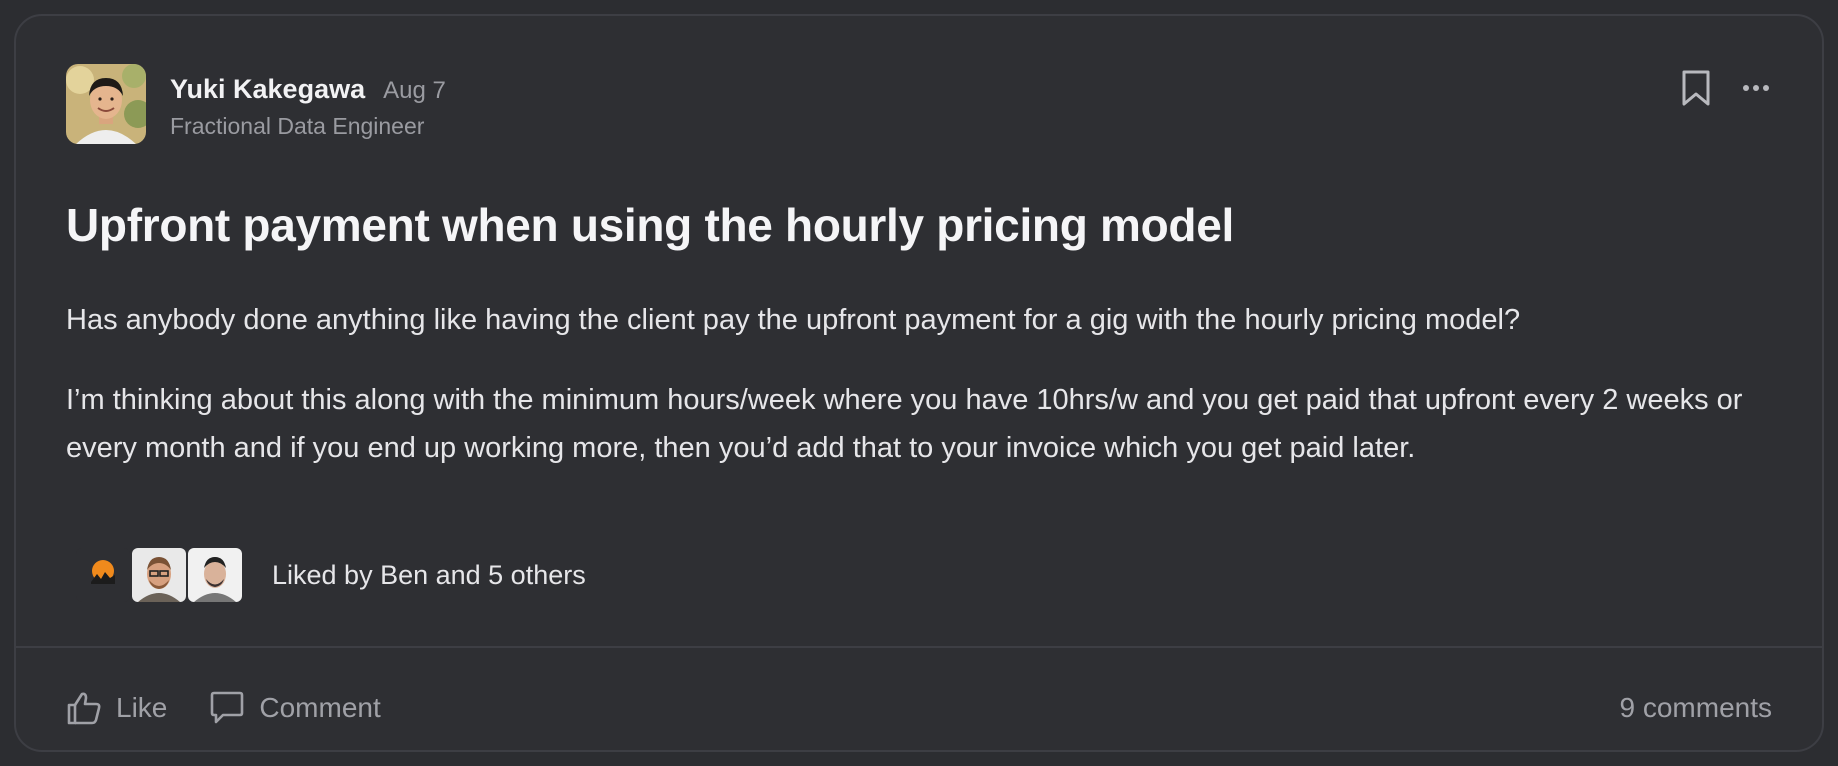 This screenshot has width=1838, height=766. I want to click on post-top-actions, so click(1726, 88).